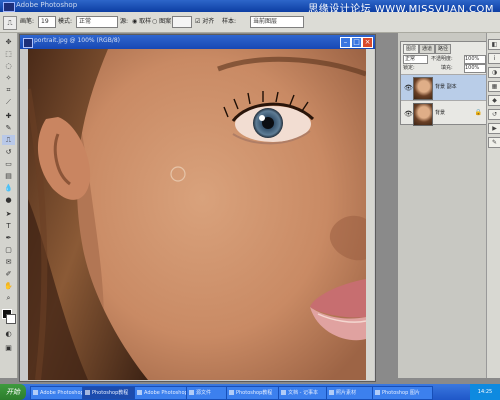  What do you see at coordinates (65, 21) in the screenshot?
I see `mode-label: 模式:` at bounding box center [65, 21].